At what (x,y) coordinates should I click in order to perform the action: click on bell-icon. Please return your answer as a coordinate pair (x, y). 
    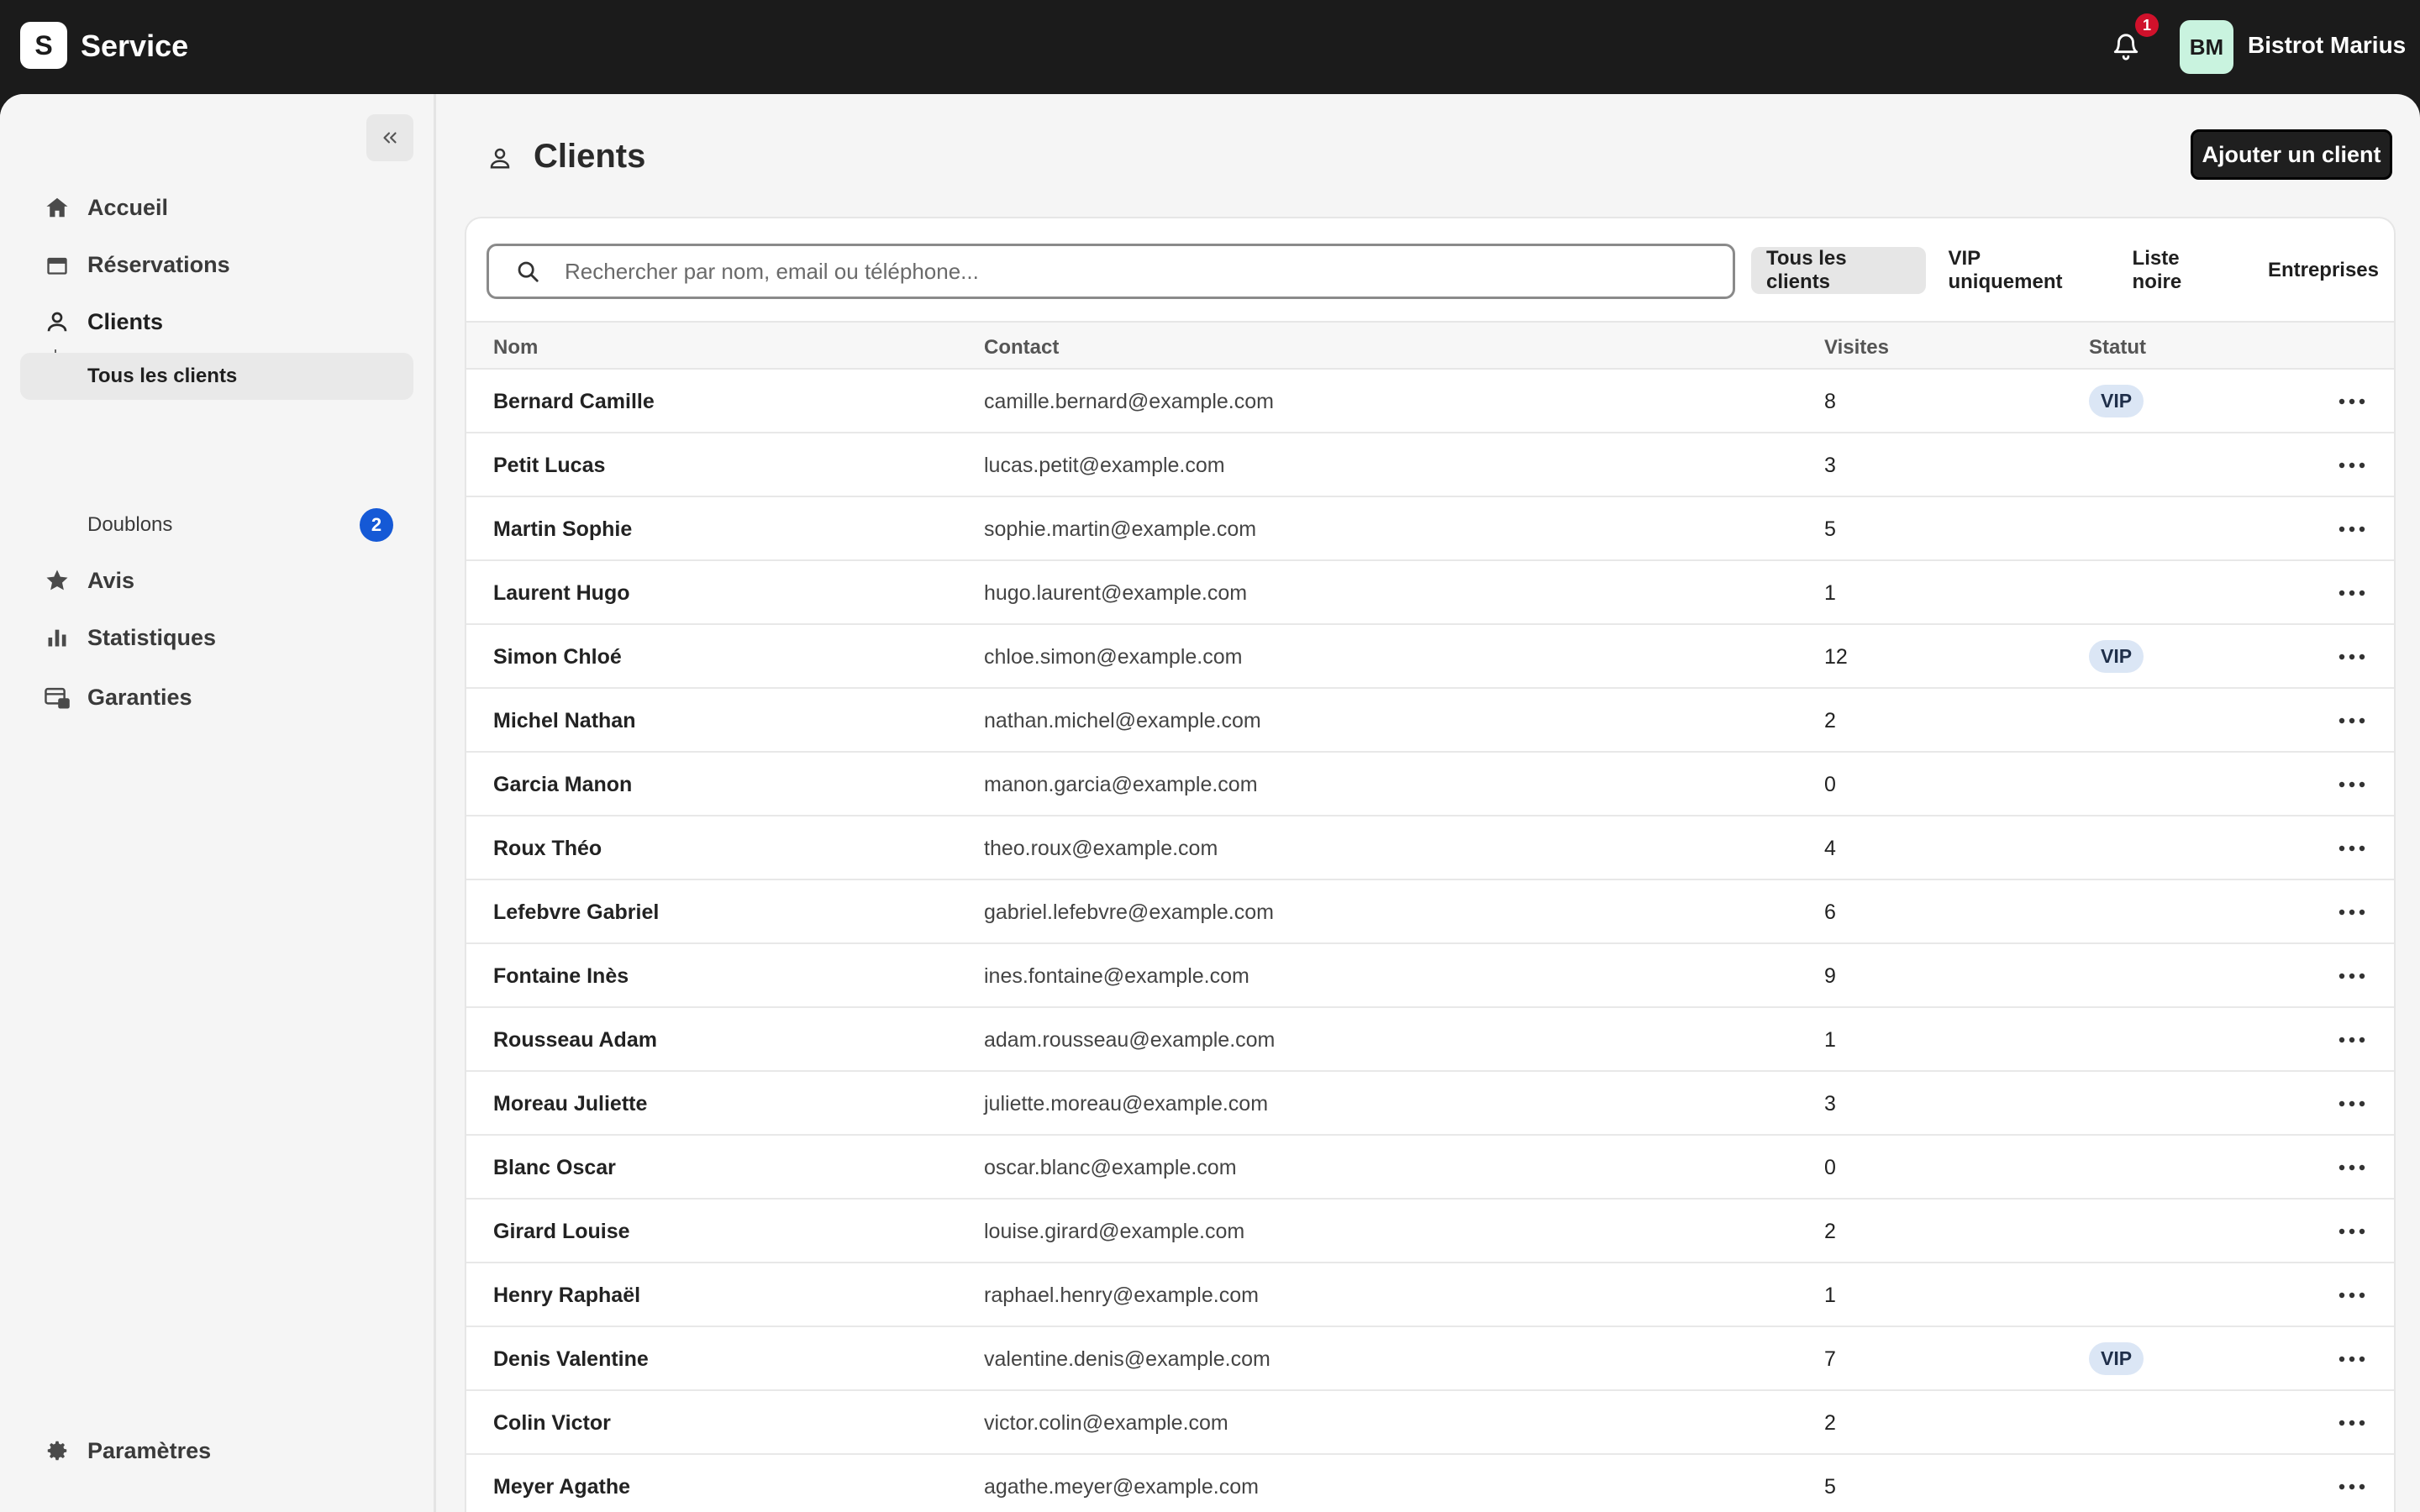
    Looking at the image, I should click on (2125, 47).